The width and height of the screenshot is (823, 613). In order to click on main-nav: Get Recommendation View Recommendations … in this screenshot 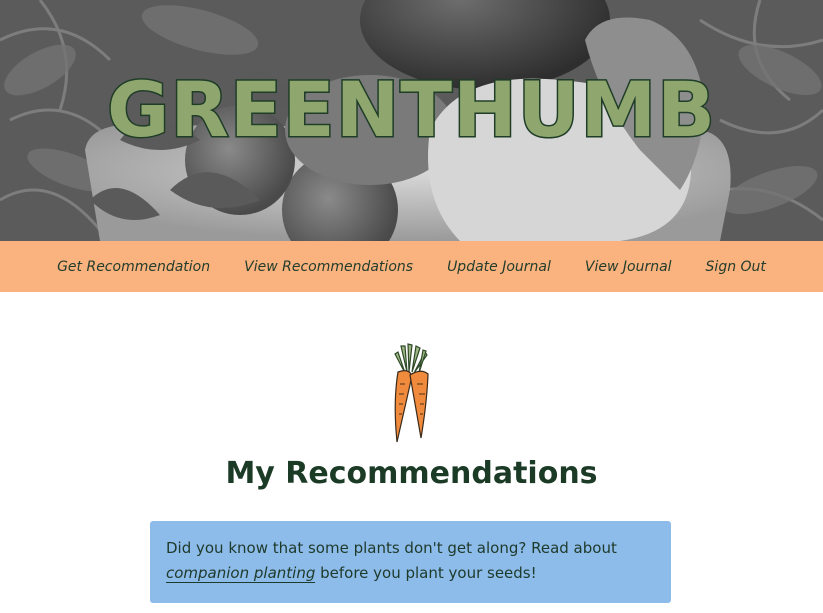, I will do `click(411, 266)`.